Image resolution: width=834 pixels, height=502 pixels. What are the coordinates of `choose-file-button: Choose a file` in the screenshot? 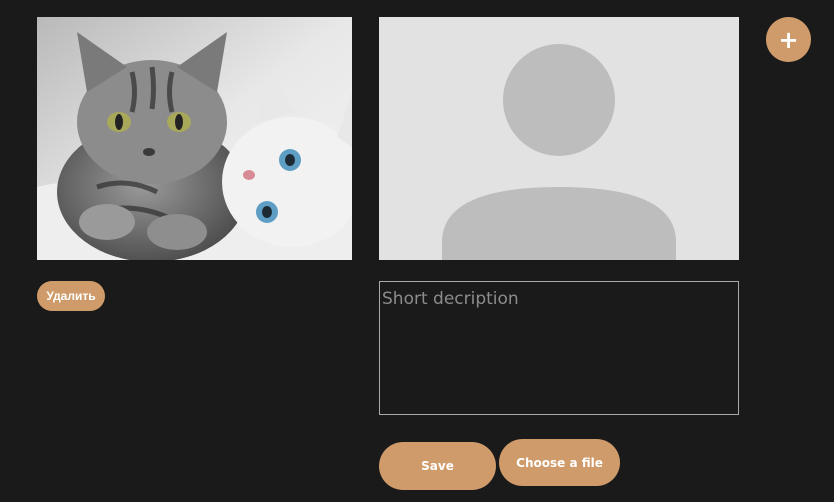 It's located at (559, 462).